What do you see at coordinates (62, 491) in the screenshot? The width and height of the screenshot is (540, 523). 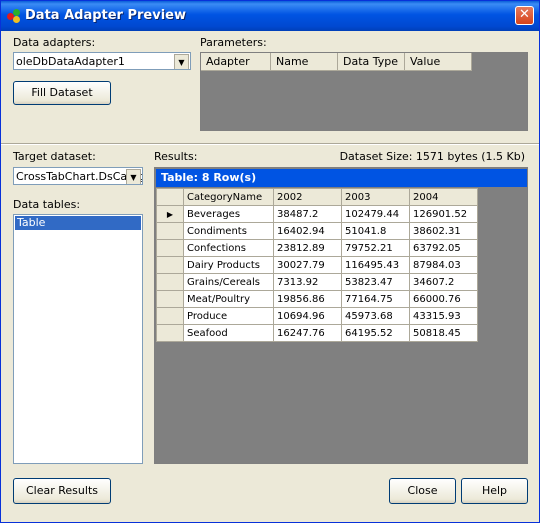 I see `clear-results-button: Clear Results` at bounding box center [62, 491].